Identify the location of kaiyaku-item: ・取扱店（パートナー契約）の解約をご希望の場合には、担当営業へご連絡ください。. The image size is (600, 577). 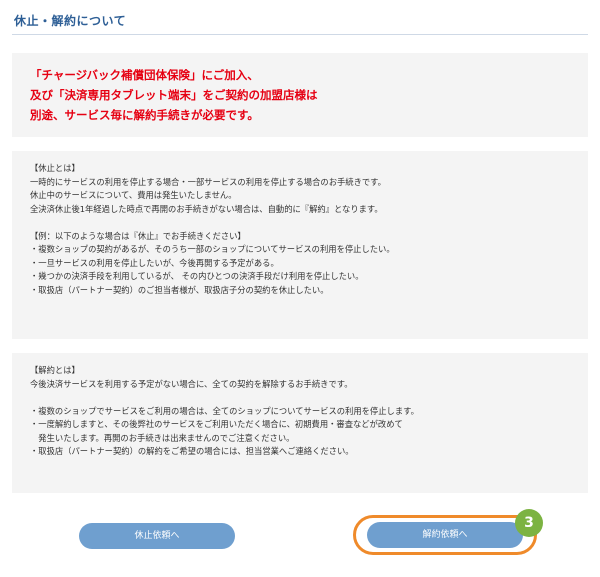
(192, 451).